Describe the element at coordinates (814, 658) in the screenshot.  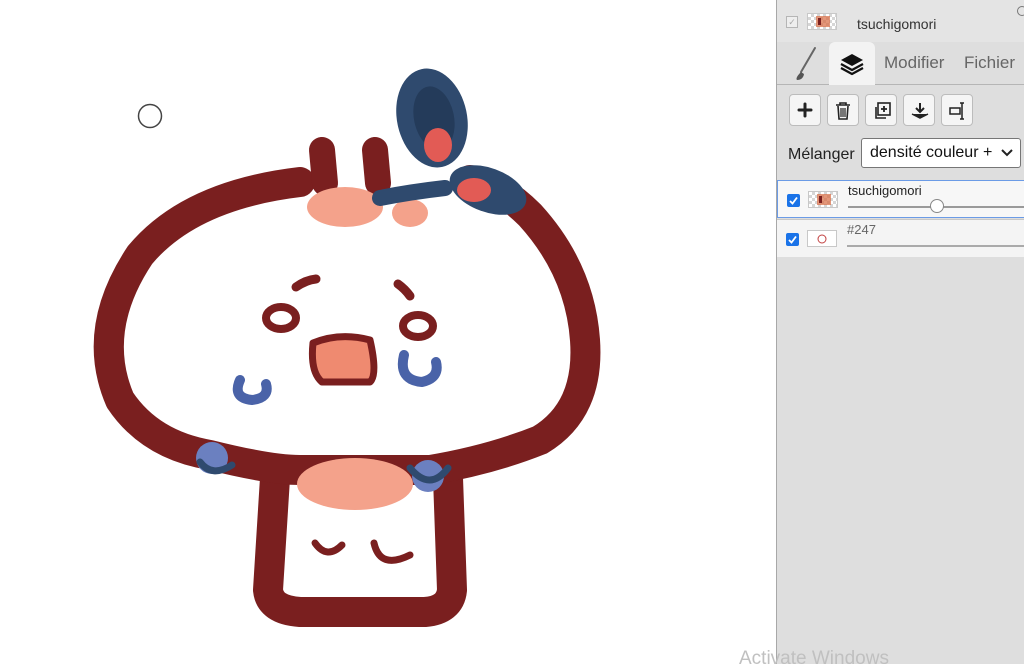
I see `activate-windows-watermark: Activate Windows` at that location.